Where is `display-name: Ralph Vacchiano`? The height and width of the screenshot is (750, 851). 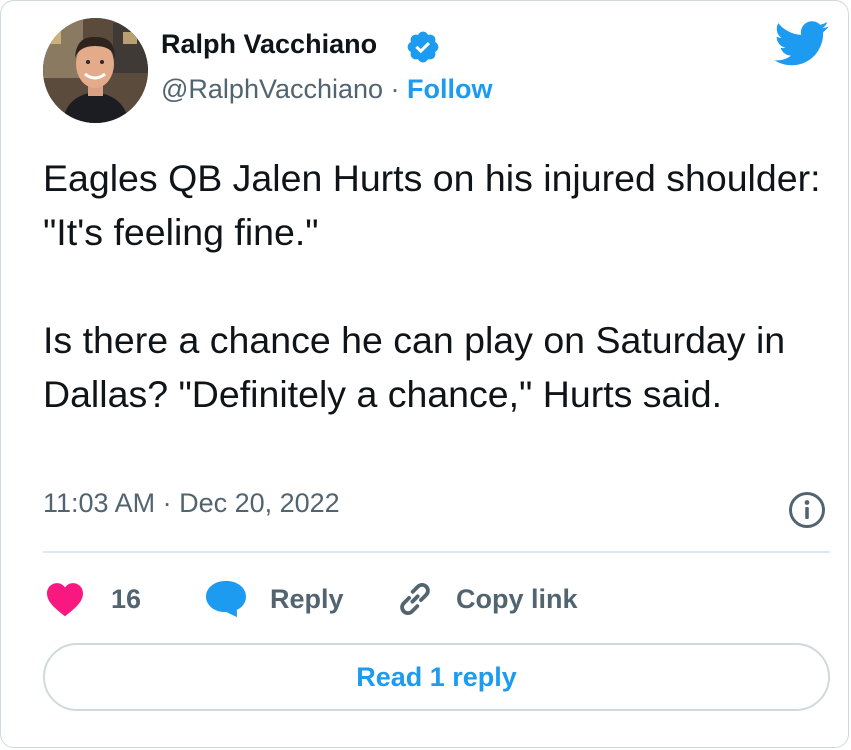 display-name: Ralph Vacchiano is located at coordinates (269, 44).